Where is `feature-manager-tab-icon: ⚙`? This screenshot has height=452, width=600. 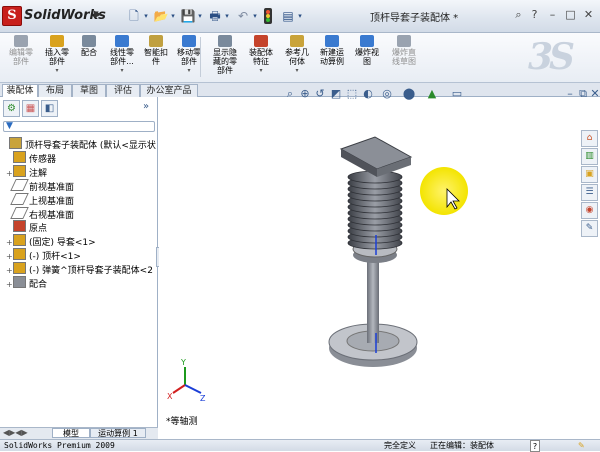 feature-manager-tab-icon: ⚙ is located at coordinates (11, 108).